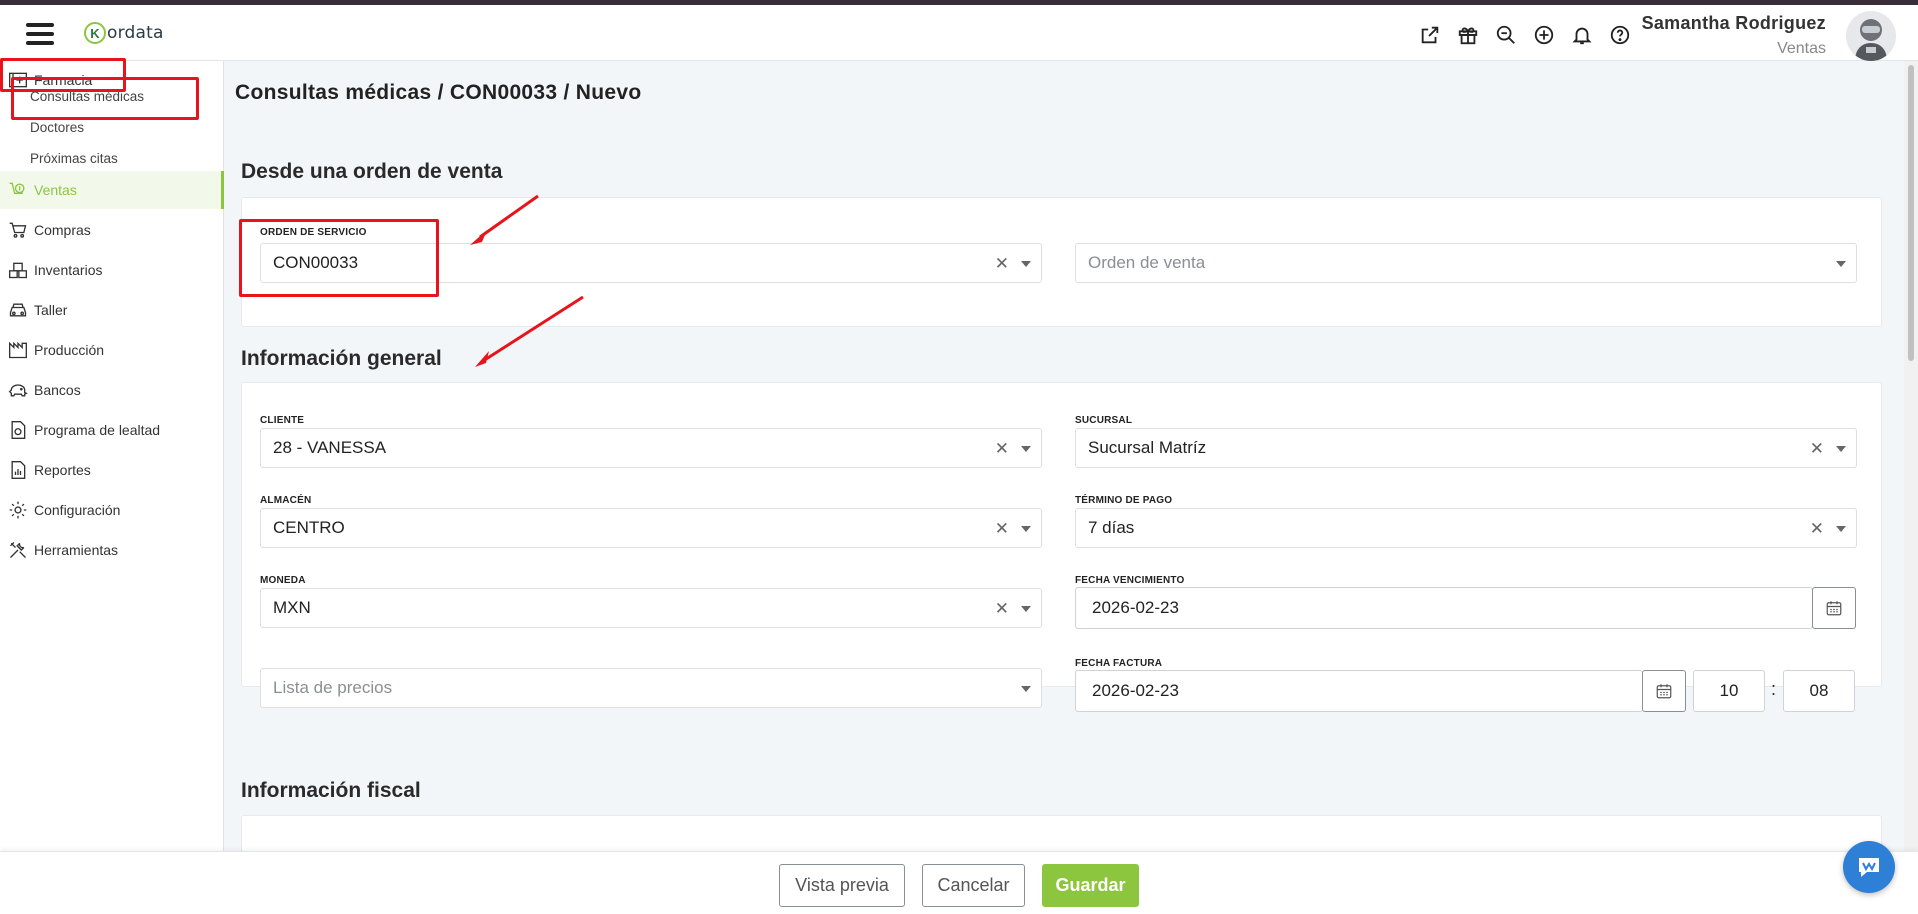  What do you see at coordinates (62, 470) in the screenshot?
I see `sidebar-item-label: Reportes` at bounding box center [62, 470].